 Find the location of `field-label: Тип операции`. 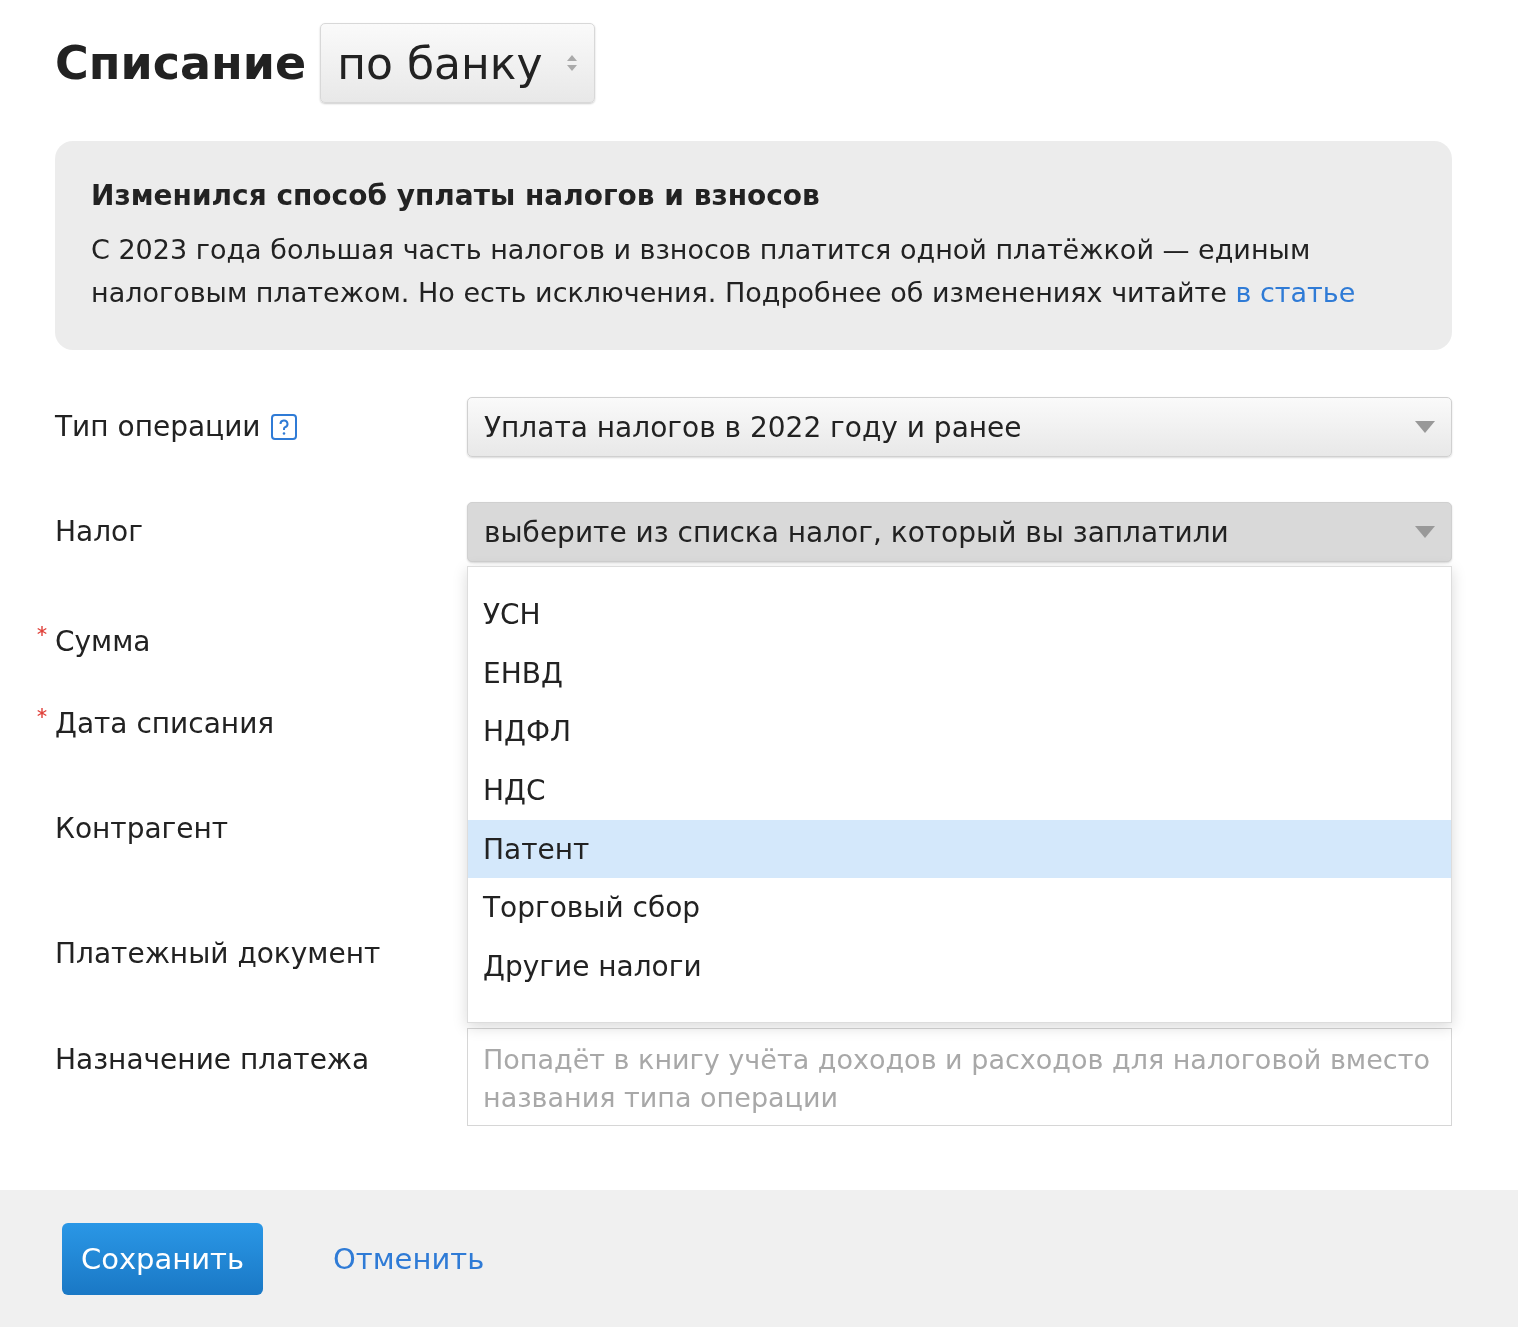

field-label: Тип операции is located at coordinates (158, 427).